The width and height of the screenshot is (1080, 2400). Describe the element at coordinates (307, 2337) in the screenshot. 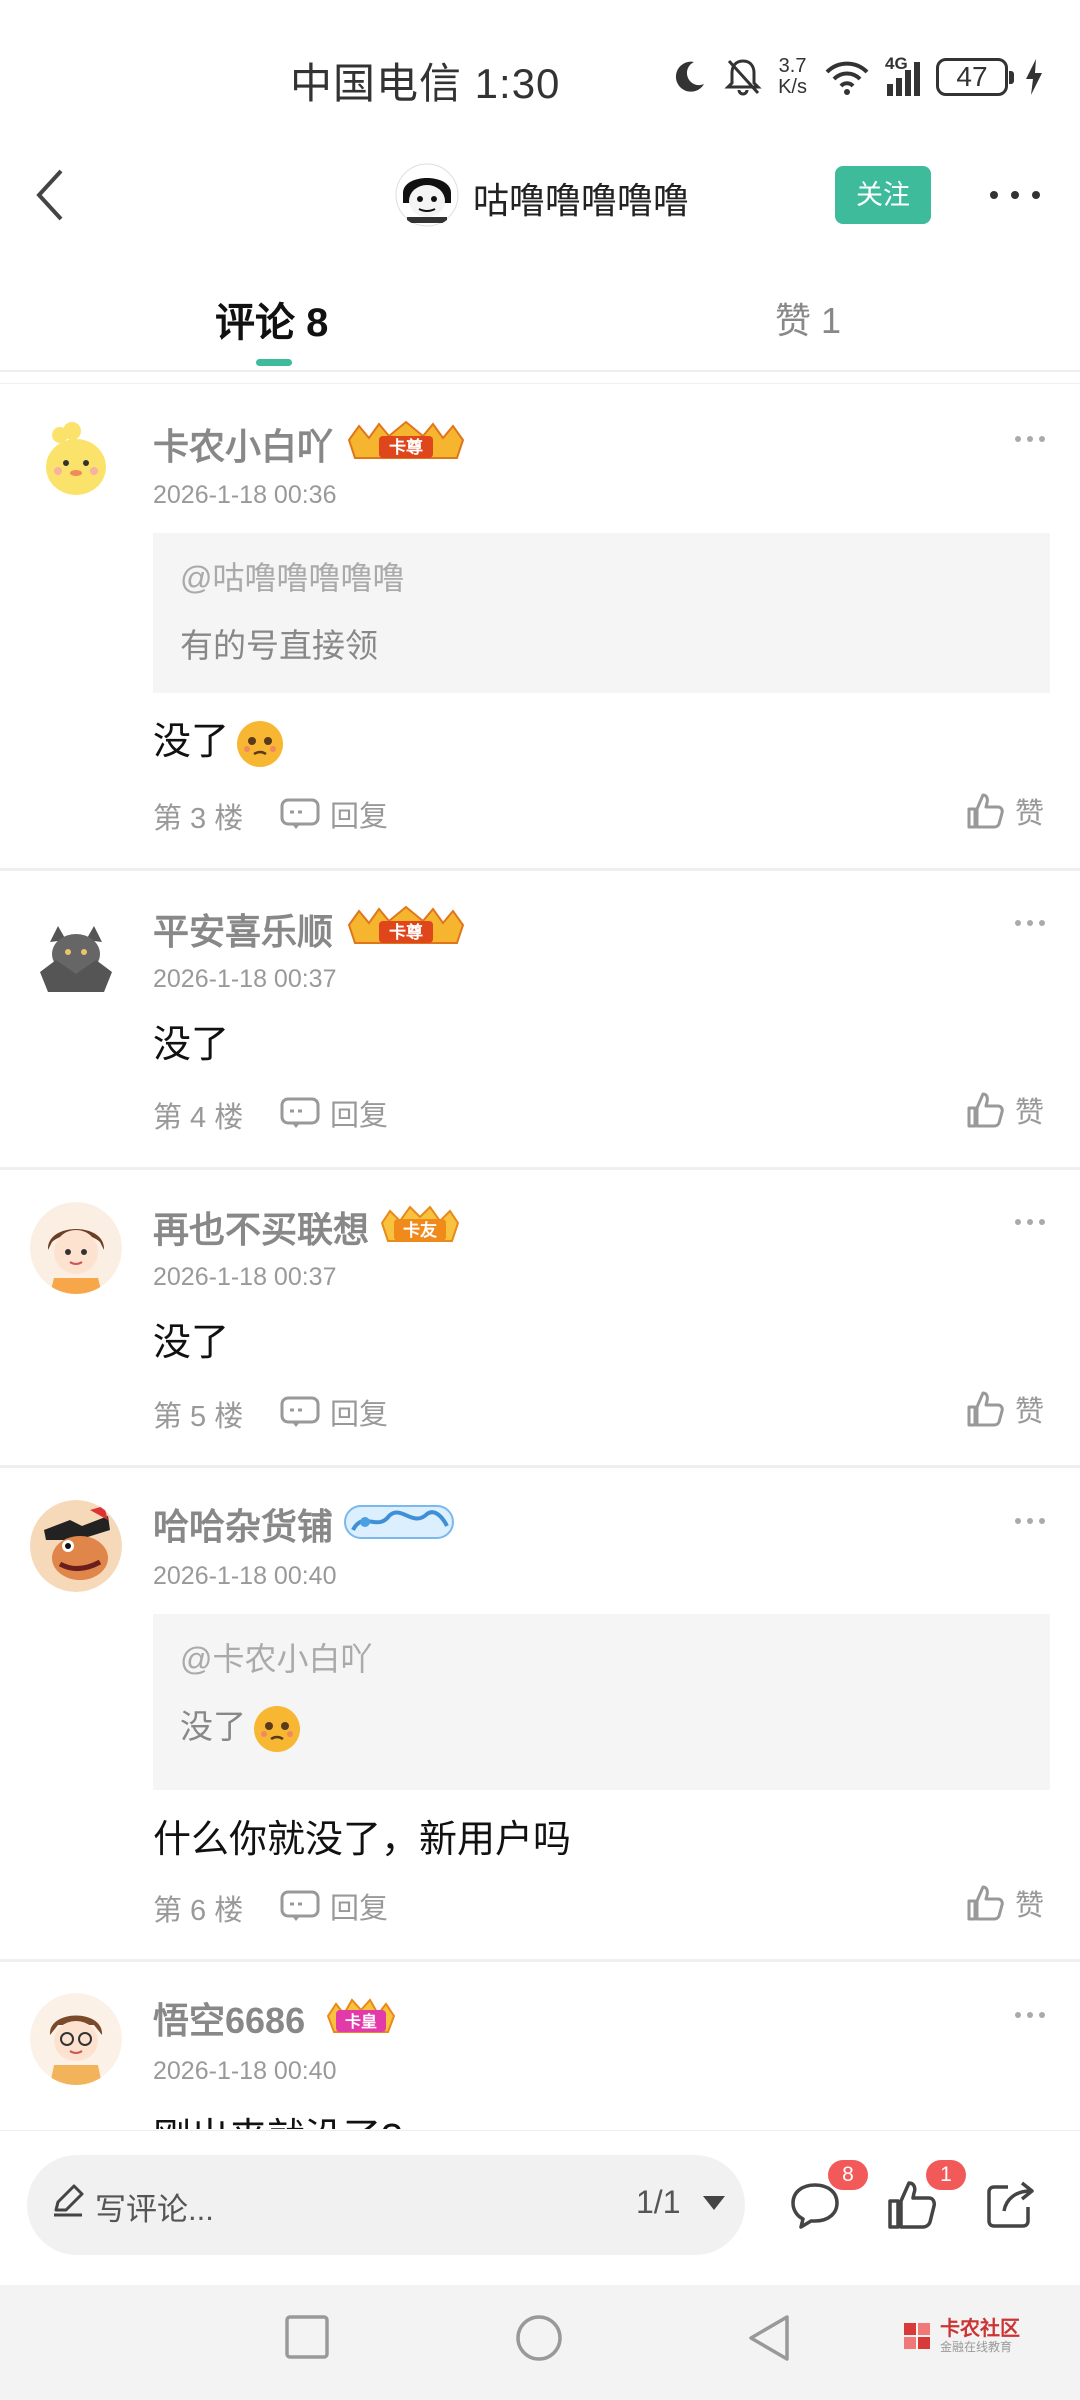

I see `recent-apps-icon` at that location.